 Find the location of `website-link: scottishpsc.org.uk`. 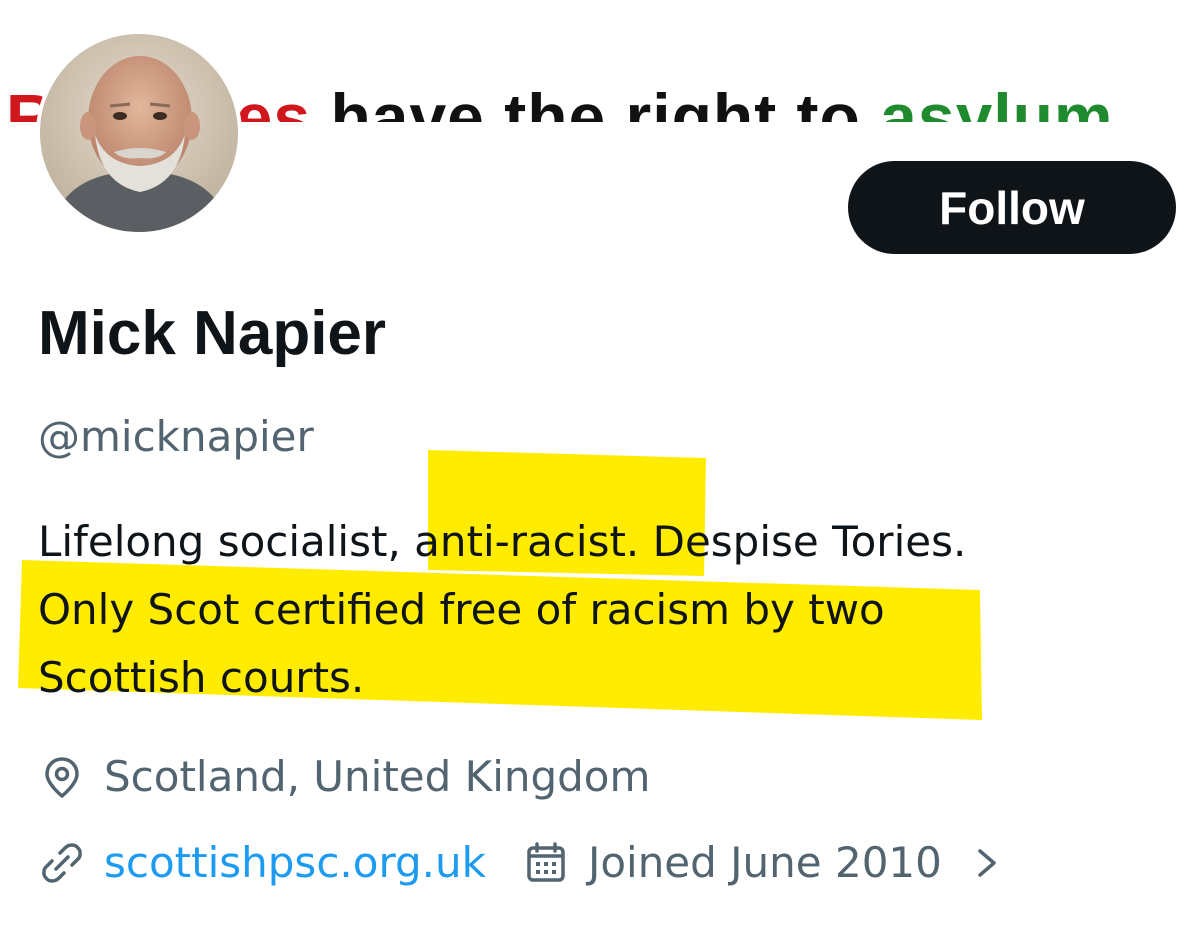

website-link: scottishpsc.org.uk is located at coordinates (295, 862).